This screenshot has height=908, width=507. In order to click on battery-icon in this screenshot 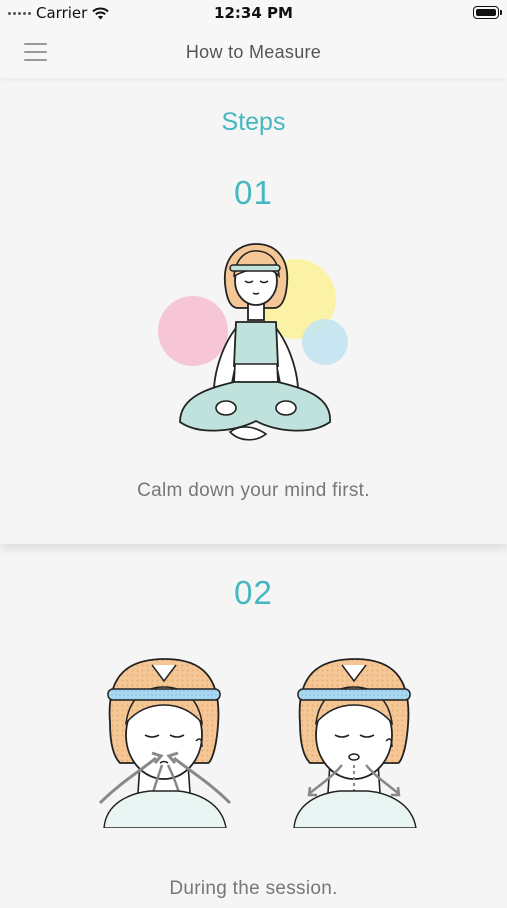, I will do `click(487, 12)`.